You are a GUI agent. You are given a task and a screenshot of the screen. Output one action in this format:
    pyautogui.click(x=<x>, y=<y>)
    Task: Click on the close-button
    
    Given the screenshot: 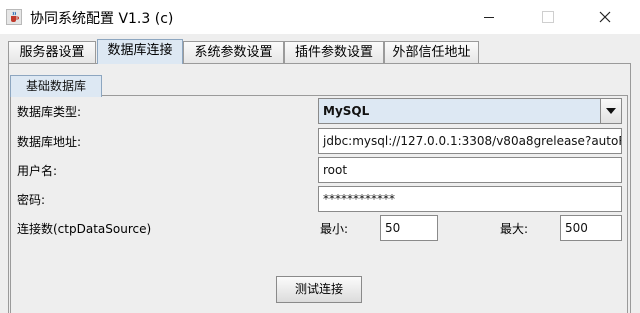 What is the action you would take?
    pyautogui.click(x=605, y=17)
    